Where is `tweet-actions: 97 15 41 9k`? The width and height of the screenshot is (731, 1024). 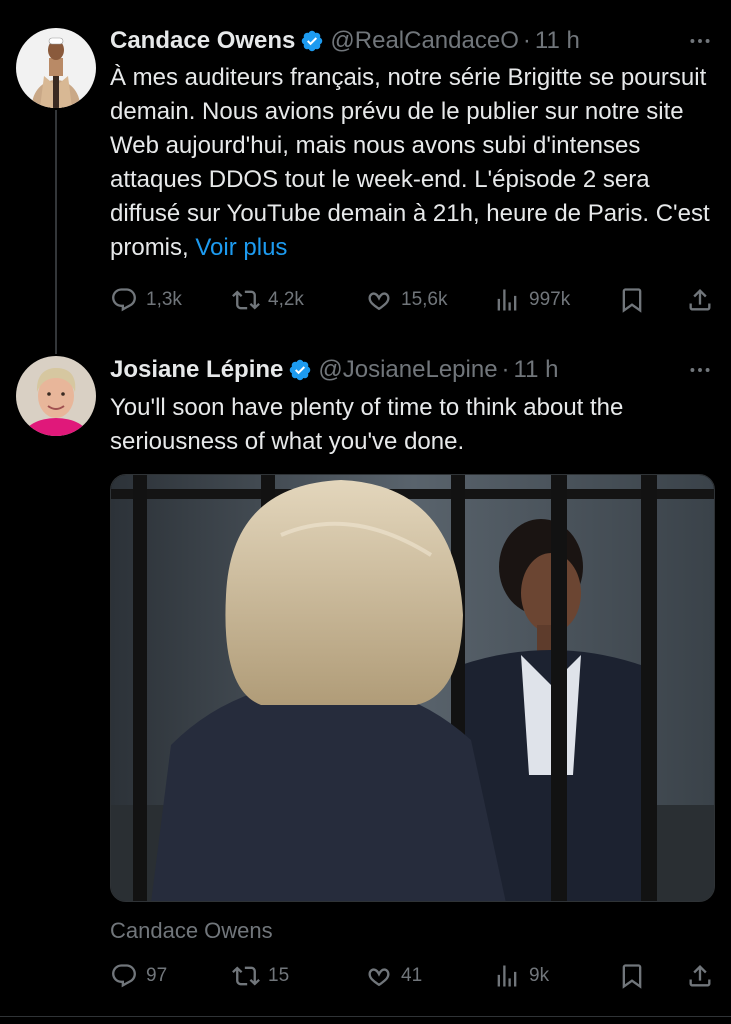 tweet-actions: 97 15 41 9k is located at coordinates (412, 976).